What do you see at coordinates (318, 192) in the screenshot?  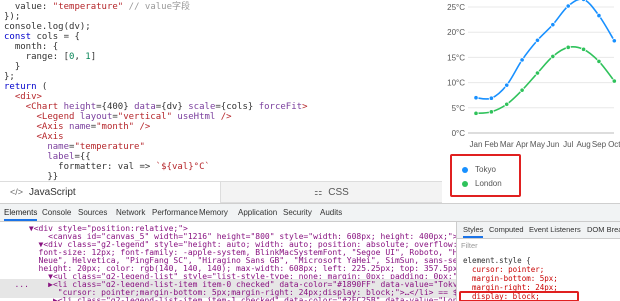 I see `css-file-icon: ⚏` at bounding box center [318, 192].